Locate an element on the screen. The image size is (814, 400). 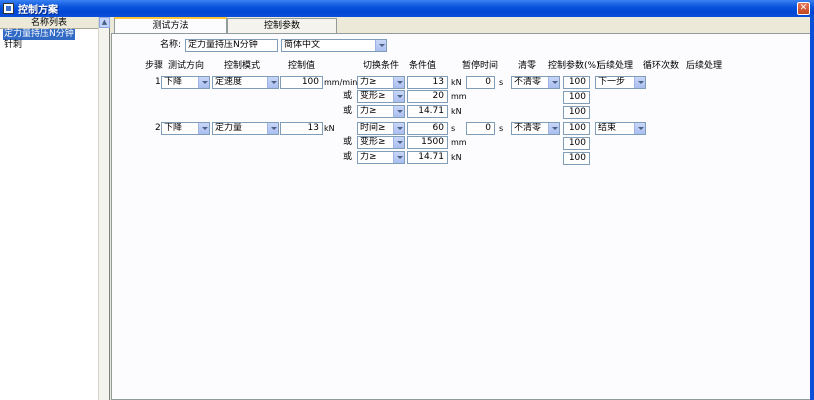
follow-action-select: 下一步 is located at coordinates (620, 82).